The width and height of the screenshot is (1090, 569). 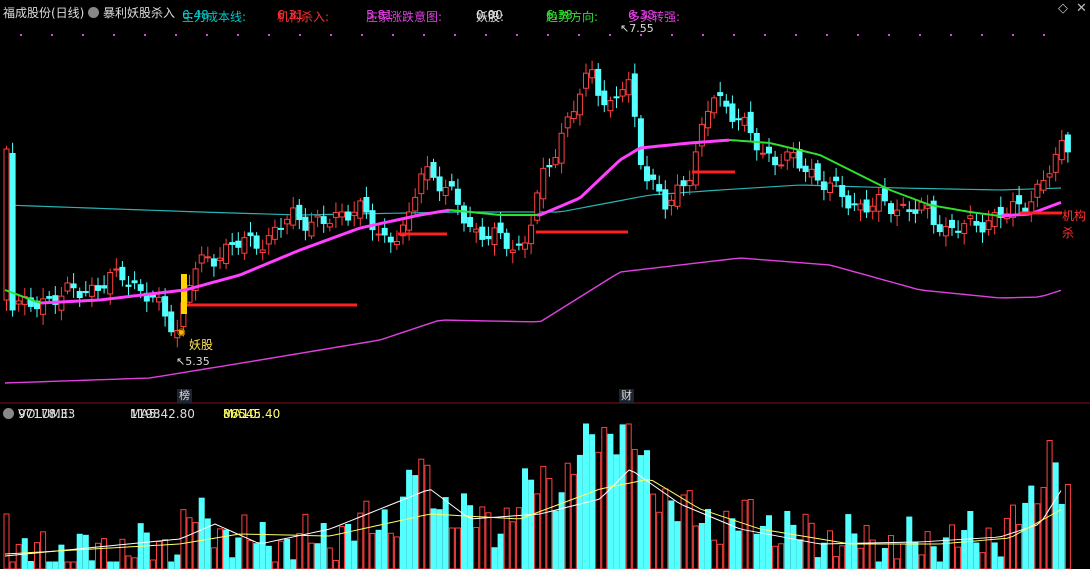 What do you see at coordinates (184, 396) in the screenshot?
I see `bang-tag: 榜` at bounding box center [184, 396].